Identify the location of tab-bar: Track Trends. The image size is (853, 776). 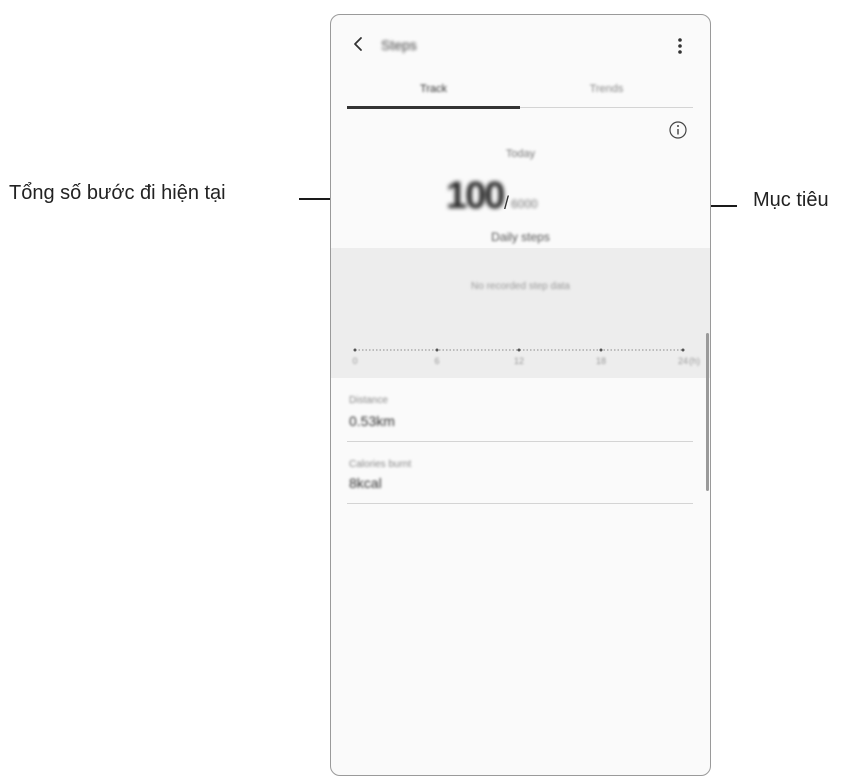
(520, 94).